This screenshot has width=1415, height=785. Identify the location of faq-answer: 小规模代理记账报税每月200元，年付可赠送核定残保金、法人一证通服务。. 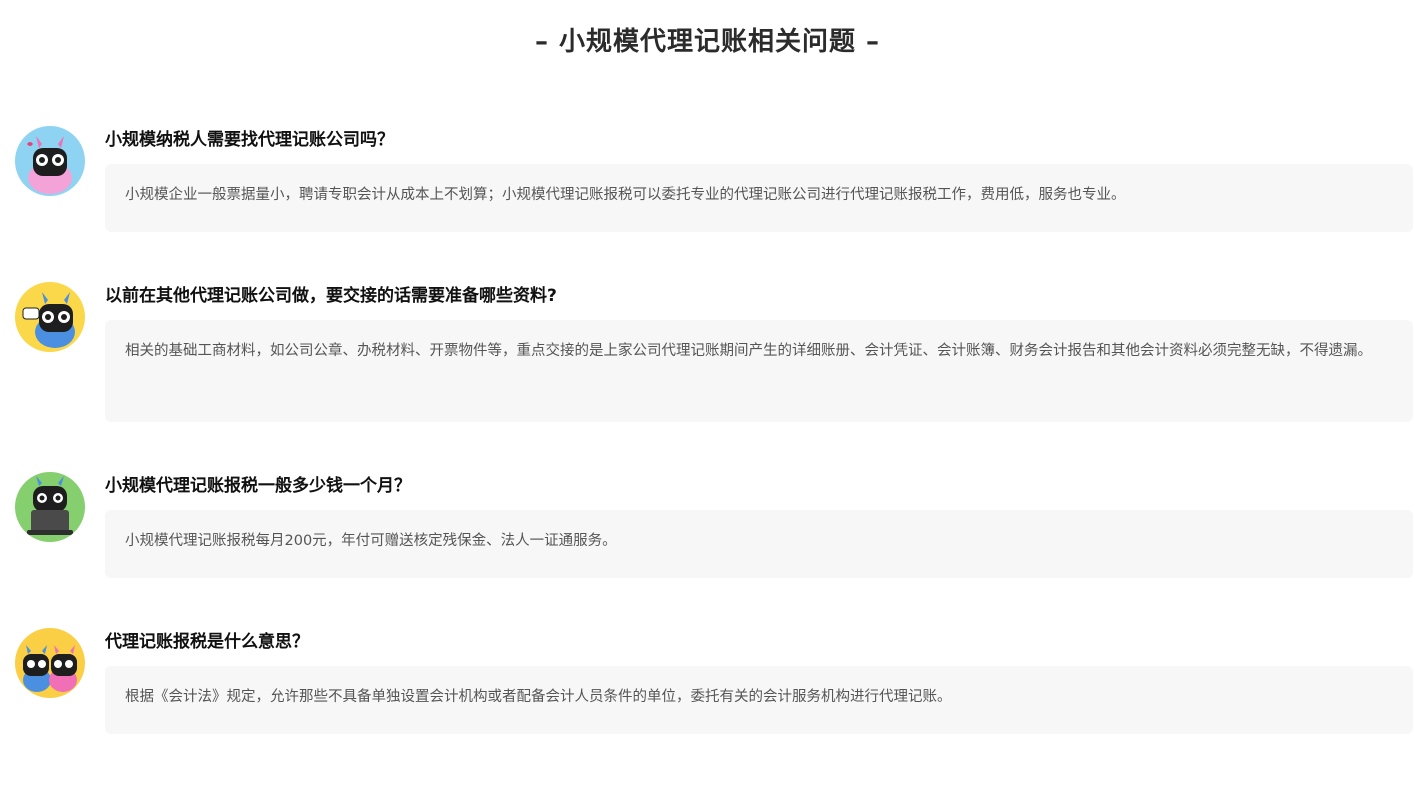
(759, 544).